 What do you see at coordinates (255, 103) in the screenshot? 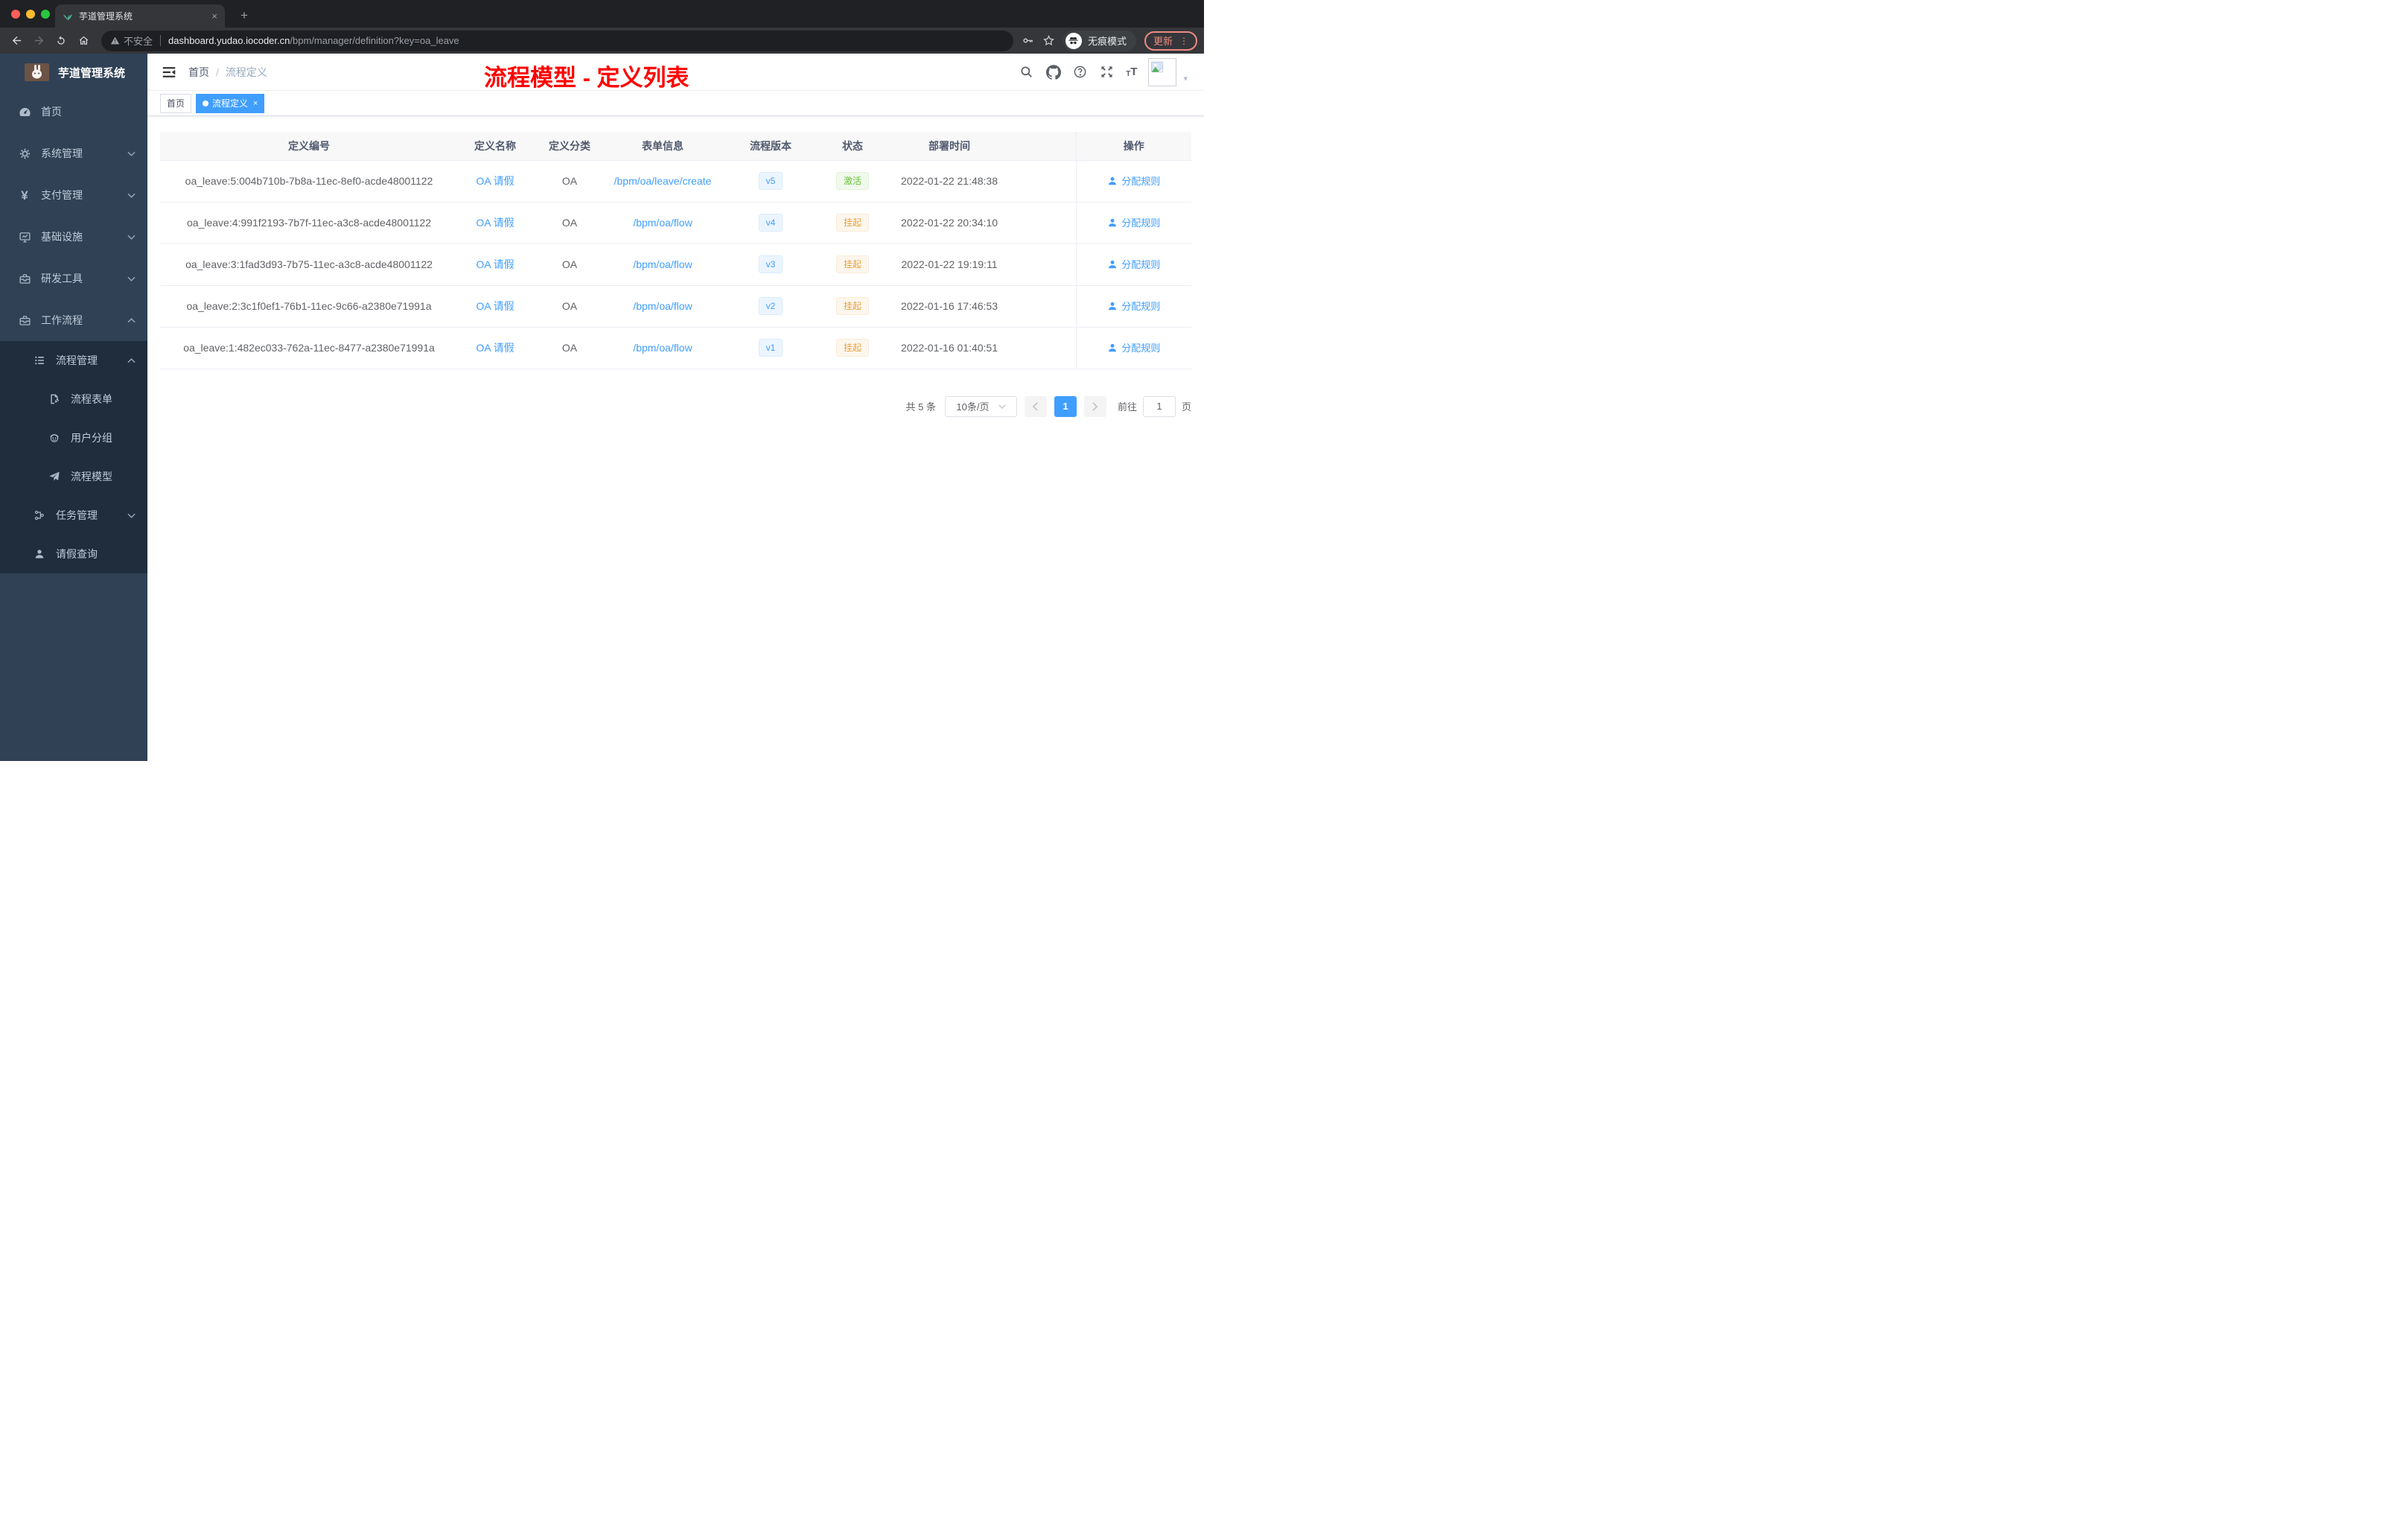
I see `tag-close-icon: ×` at bounding box center [255, 103].